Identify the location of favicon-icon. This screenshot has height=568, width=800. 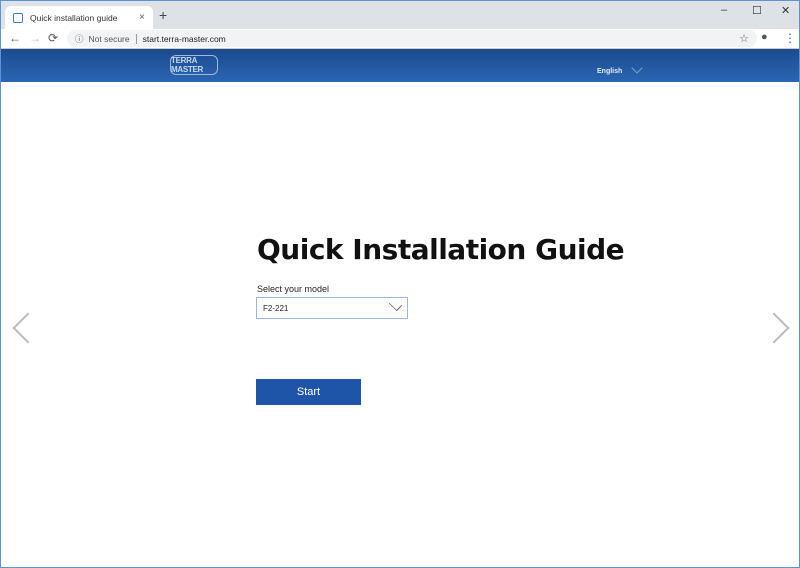
(18, 17).